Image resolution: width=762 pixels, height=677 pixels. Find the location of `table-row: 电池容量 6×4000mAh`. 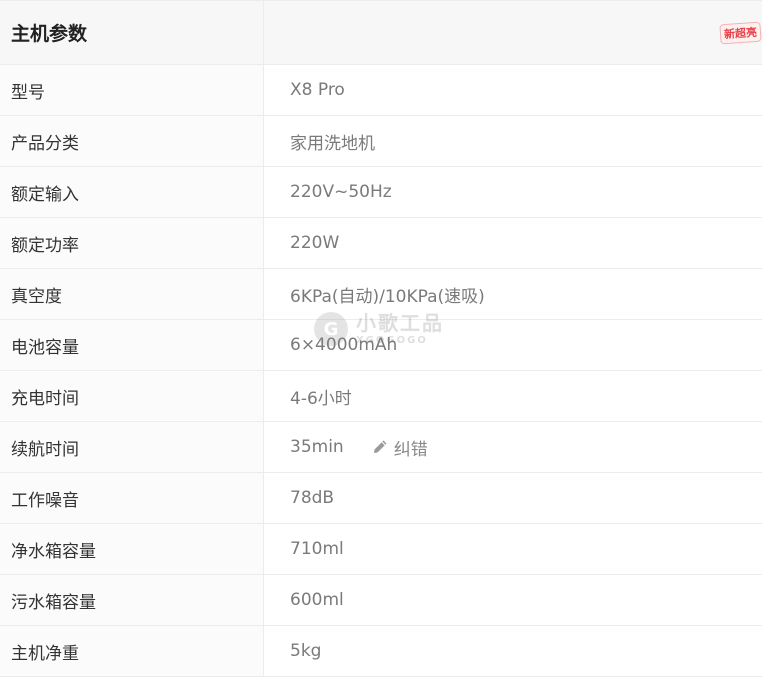

table-row: 电池容量 6×4000mAh is located at coordinates (381, 345).